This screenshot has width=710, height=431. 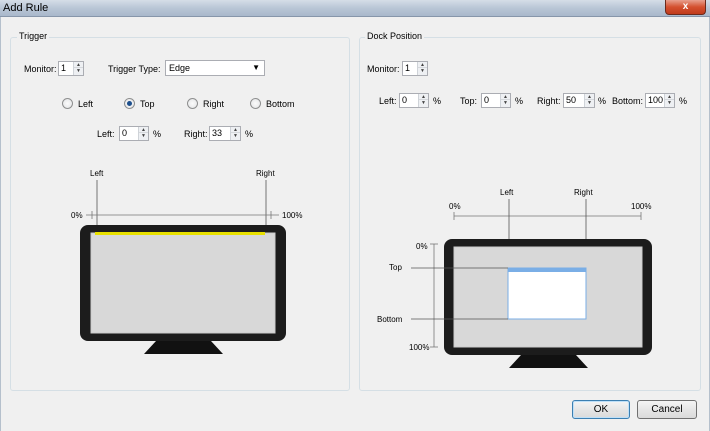 I want to click on trigger-monitor-diagram: Left Right 0% 100%, so click(x=186, y=261).